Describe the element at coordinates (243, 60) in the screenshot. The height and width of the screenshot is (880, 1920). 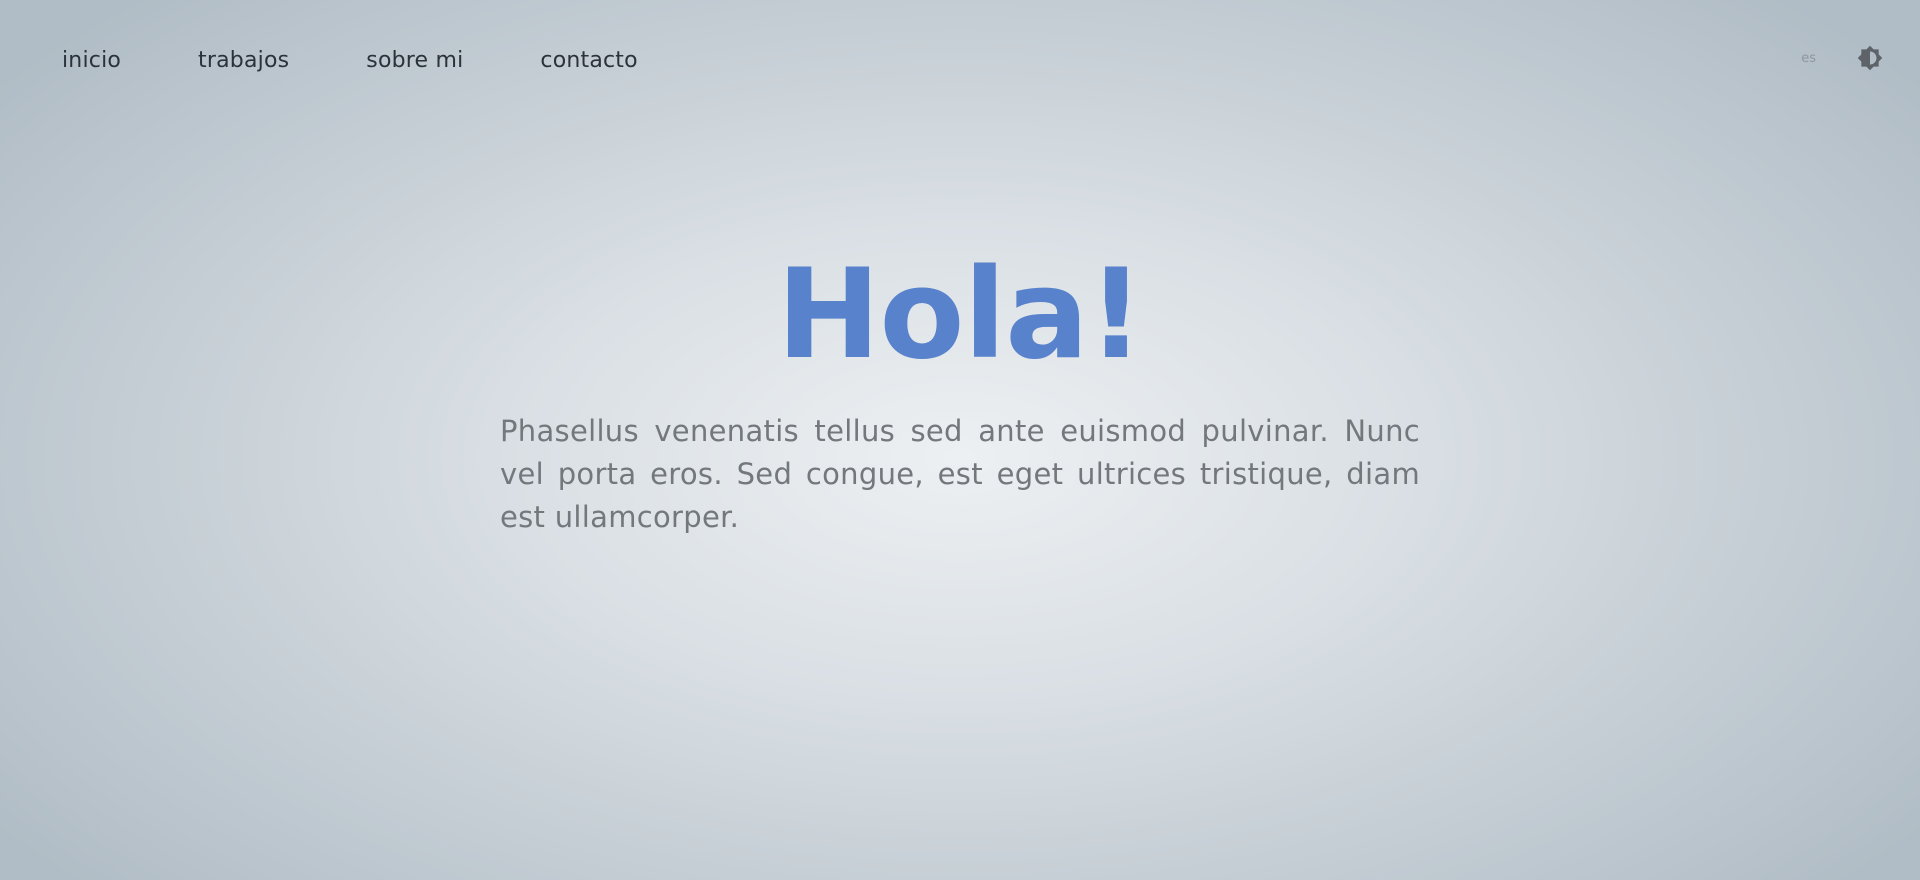
I see `nav-link-trabajos: trabajos` at that location.